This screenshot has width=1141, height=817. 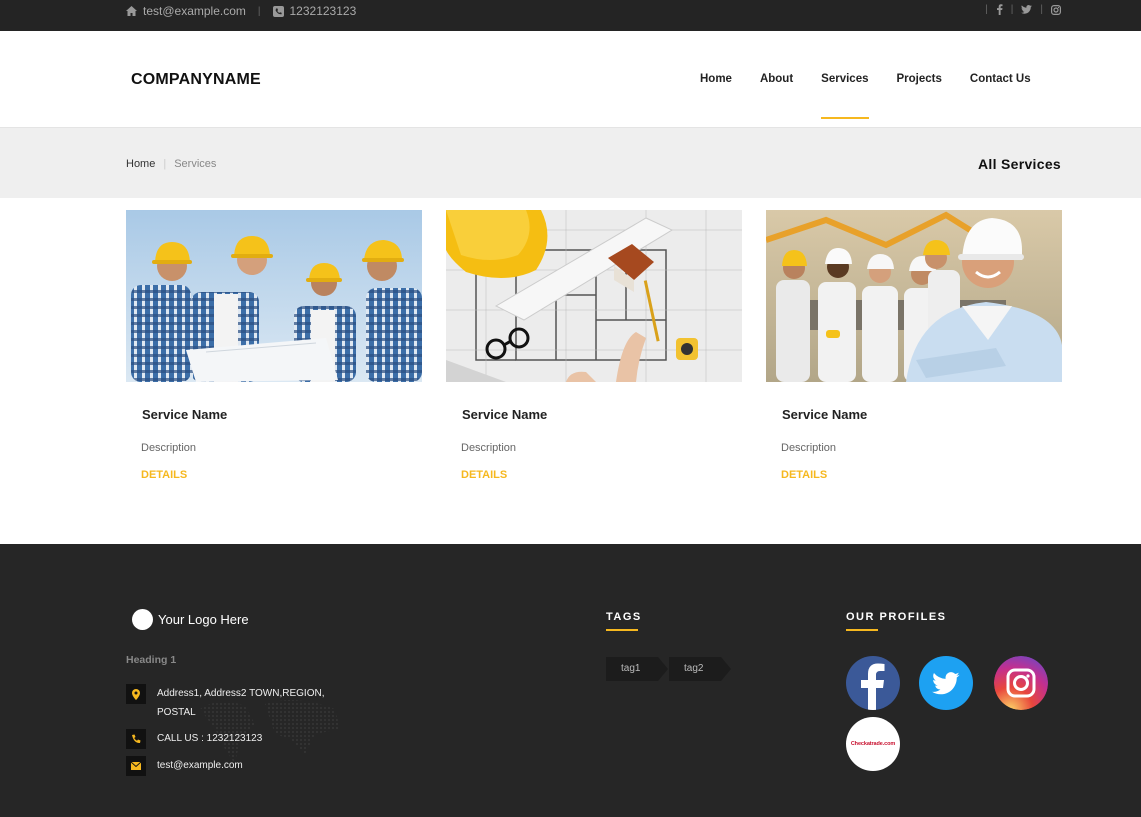 I want to click on footer-email-text: test@example.com, so click(x=200, y=765).